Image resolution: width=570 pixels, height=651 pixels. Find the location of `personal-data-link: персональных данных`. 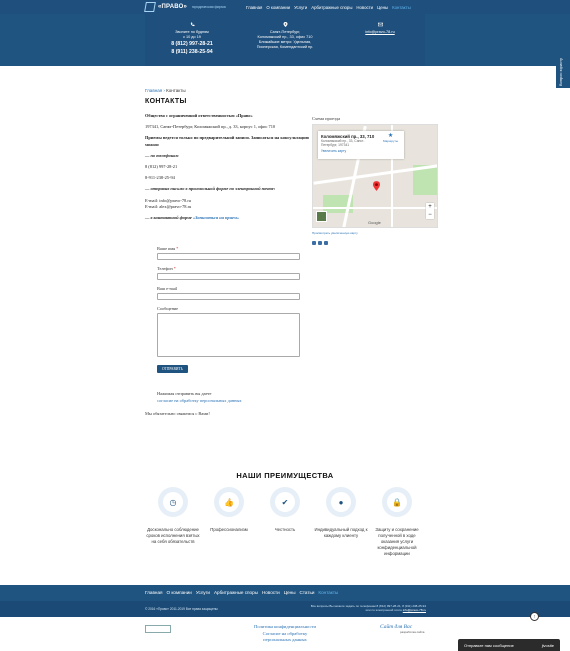

personal-data-link: персональных данных is located at coordinates (285, 640).